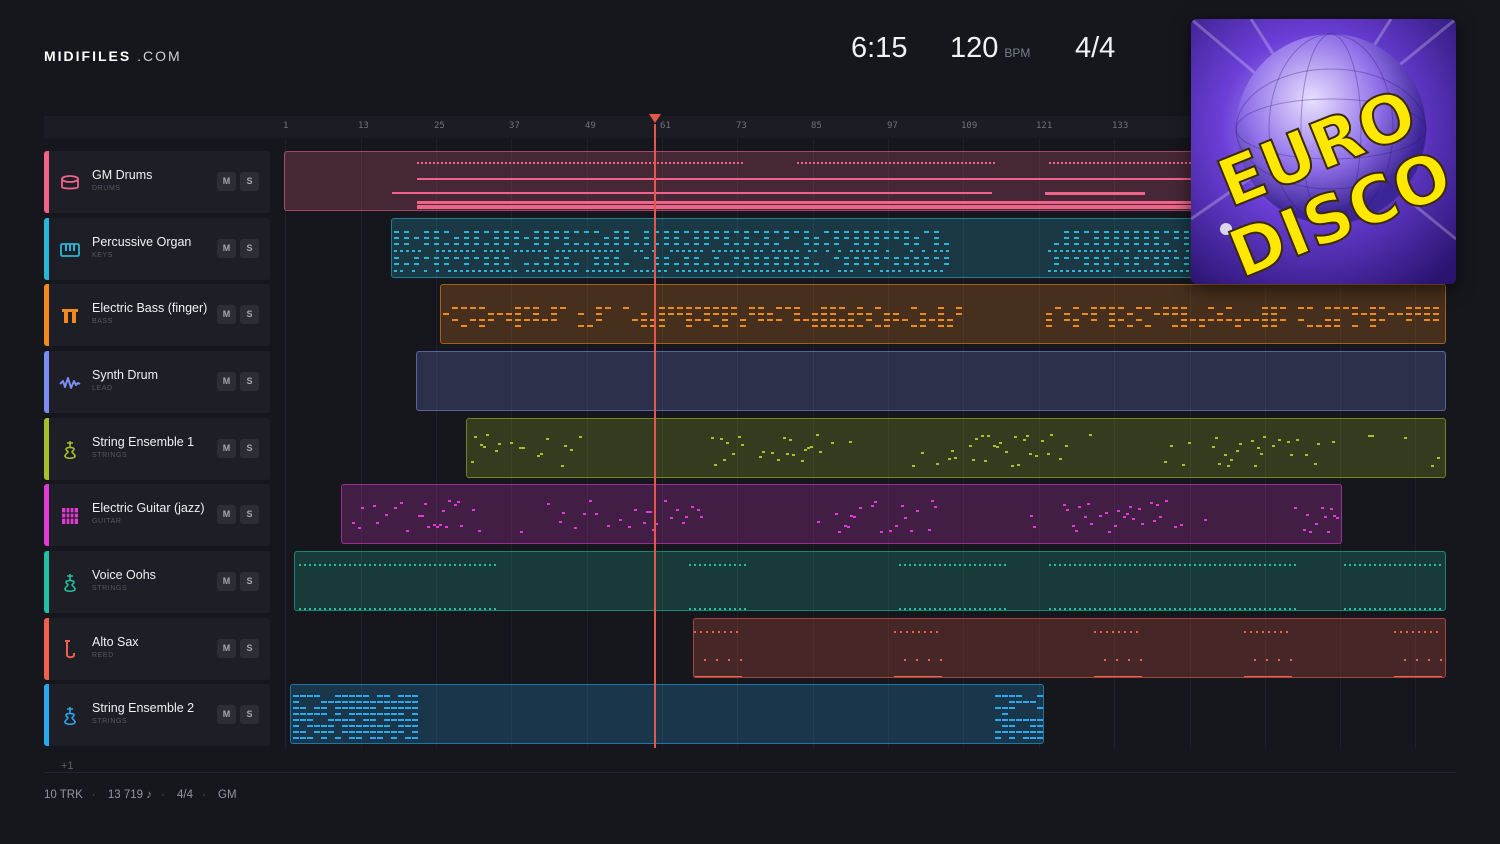  I want to click on track-header-electric-bass: Electric Bass (finger) BASS M S, so click(157, 315).